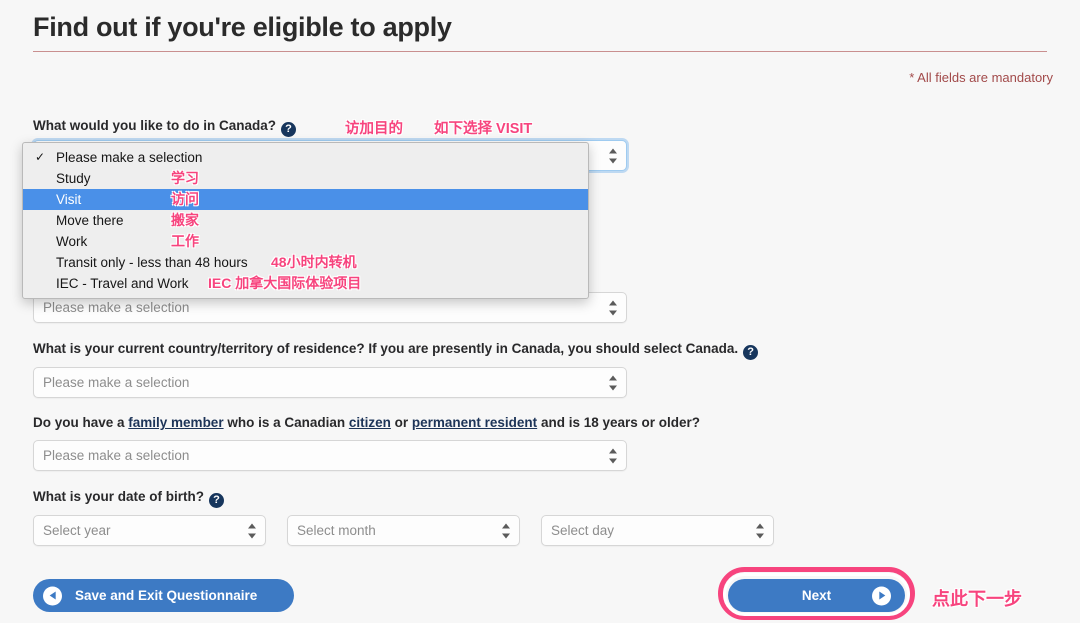 The width and height of the screenshot is (1080, 623). I want to click on page-title: Find out if you're eligible to apply, so click(242, 27).